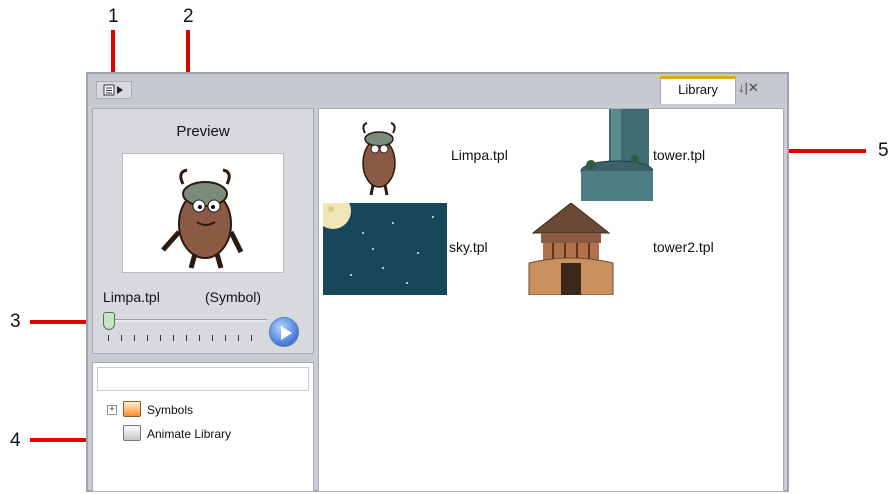 This screenshot has width=893, height=494. Describe the element at coordinates (132, 409) in the screenshot. I see `symbols-folder-icon` at that location.